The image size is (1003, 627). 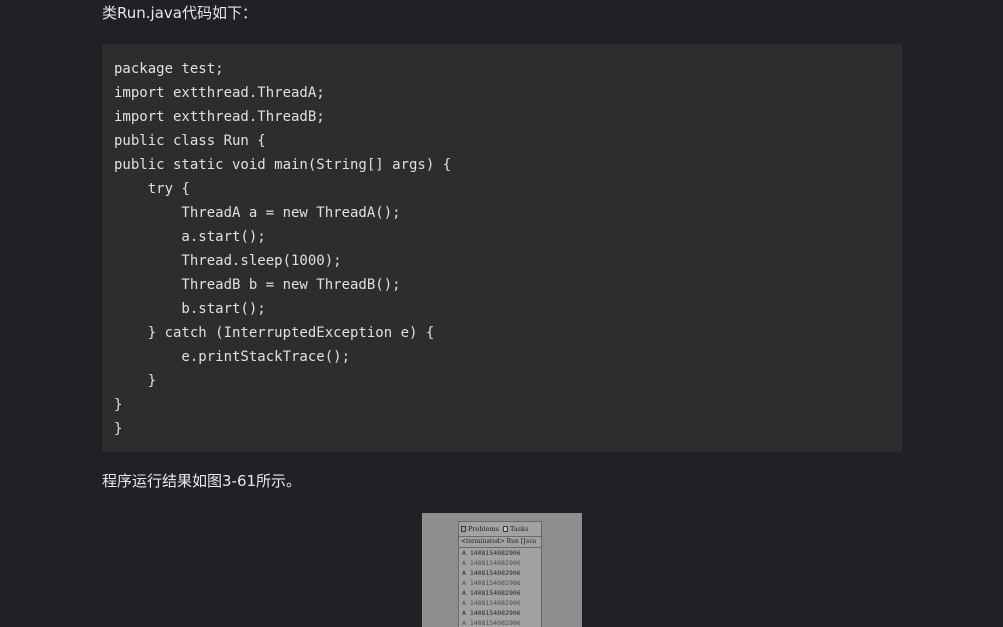 What do you see at coordinates (202, 481) in the screenshot?
I see `result-paragraph: 程序运行结果如图3-61所示。` at bounding box center [202, 481].